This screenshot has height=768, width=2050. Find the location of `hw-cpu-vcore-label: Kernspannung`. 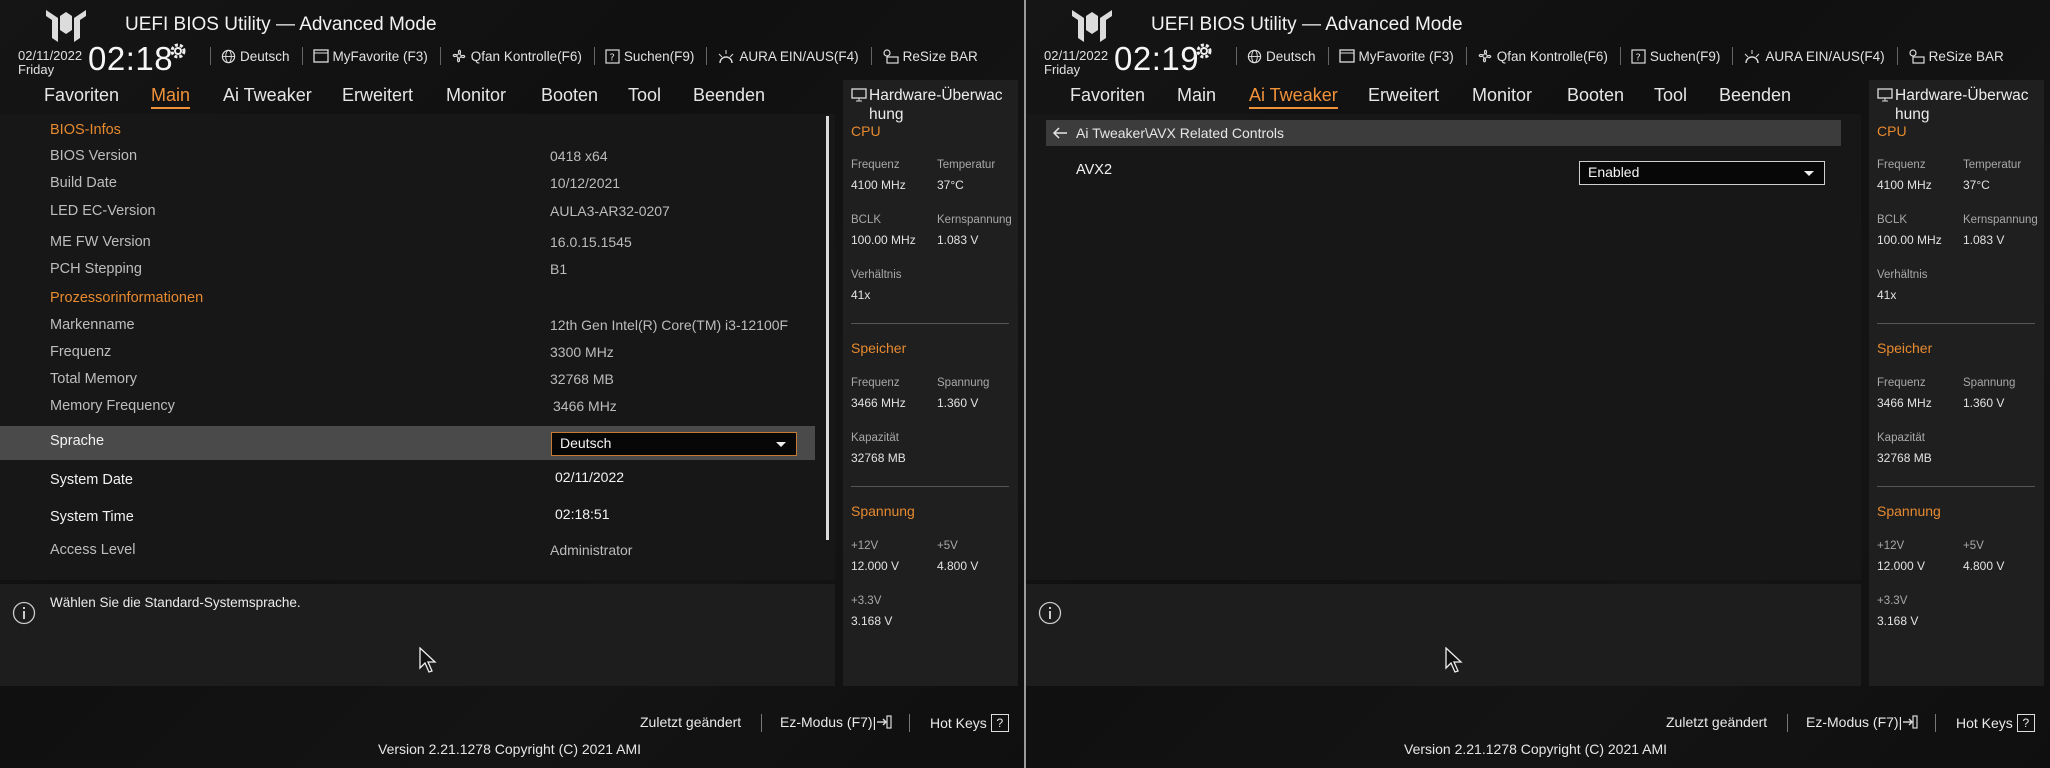

hw-cpu-vcore-label: Kernspannung is located at coordinates (974, 220).